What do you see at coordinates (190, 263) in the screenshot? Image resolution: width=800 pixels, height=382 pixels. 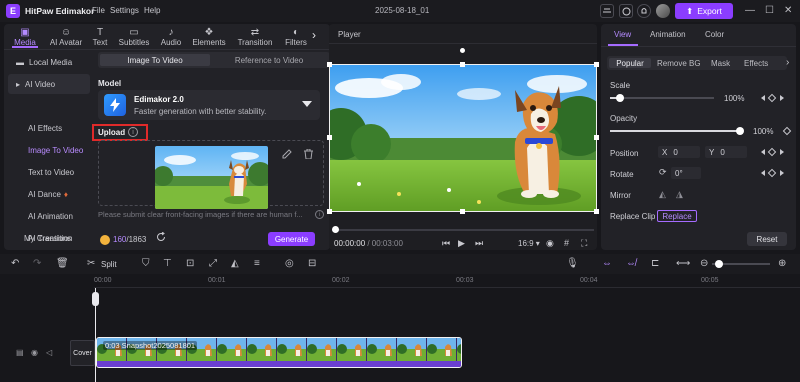 I see `crop-icon: ⊡` at bounding box center [190, 263].